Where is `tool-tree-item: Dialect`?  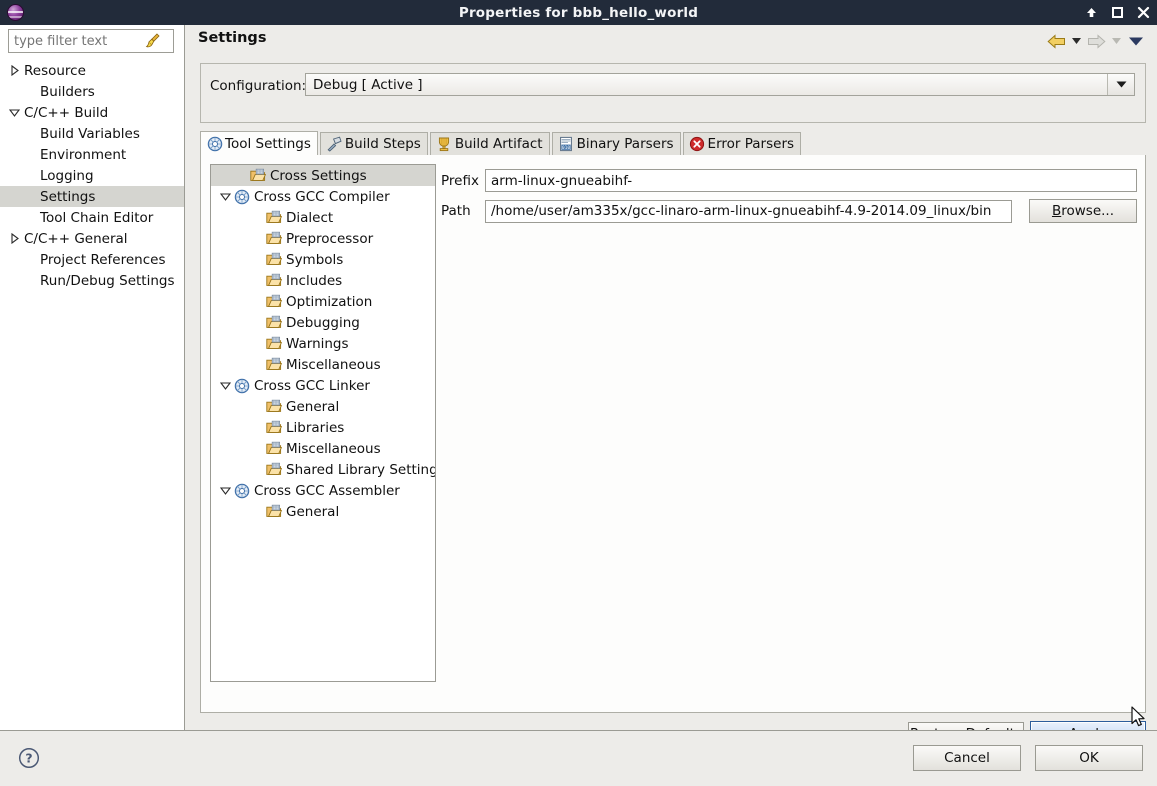 tool-tree-item: Dialect is located at coordinates (323, 217).